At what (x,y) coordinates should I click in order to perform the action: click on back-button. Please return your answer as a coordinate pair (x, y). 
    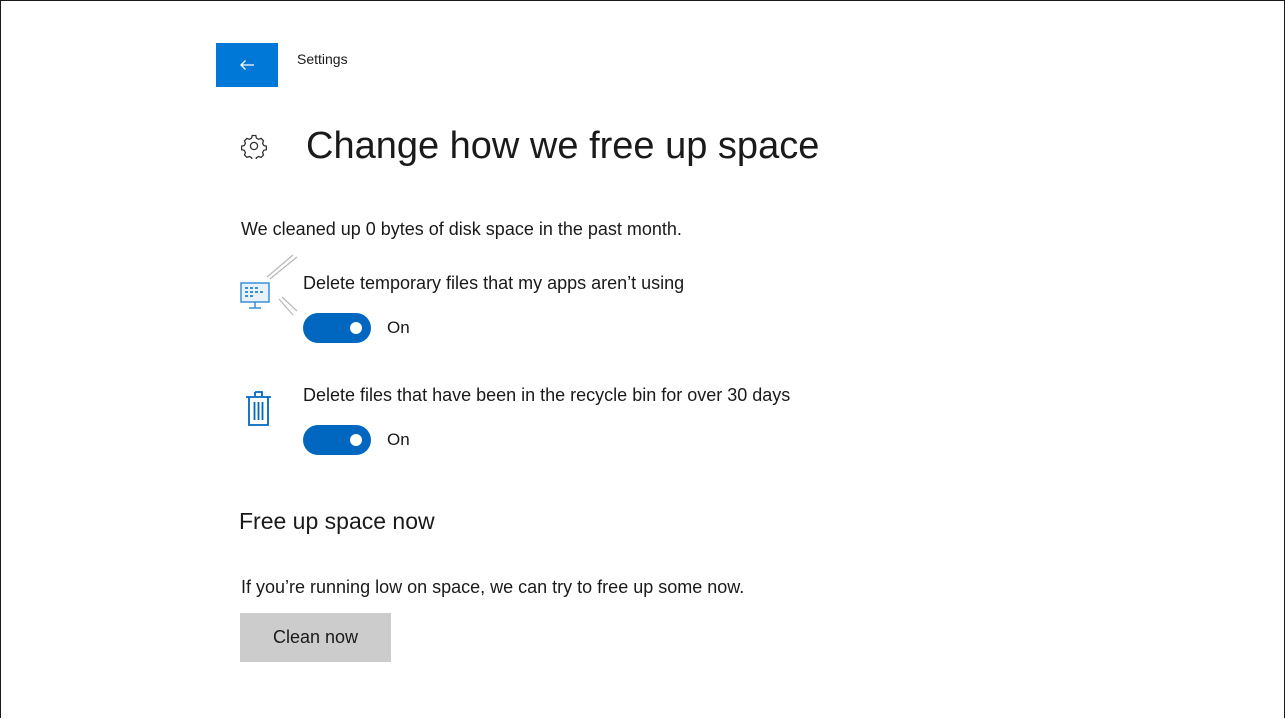
    Looking at the image, I should click on (247, 65).